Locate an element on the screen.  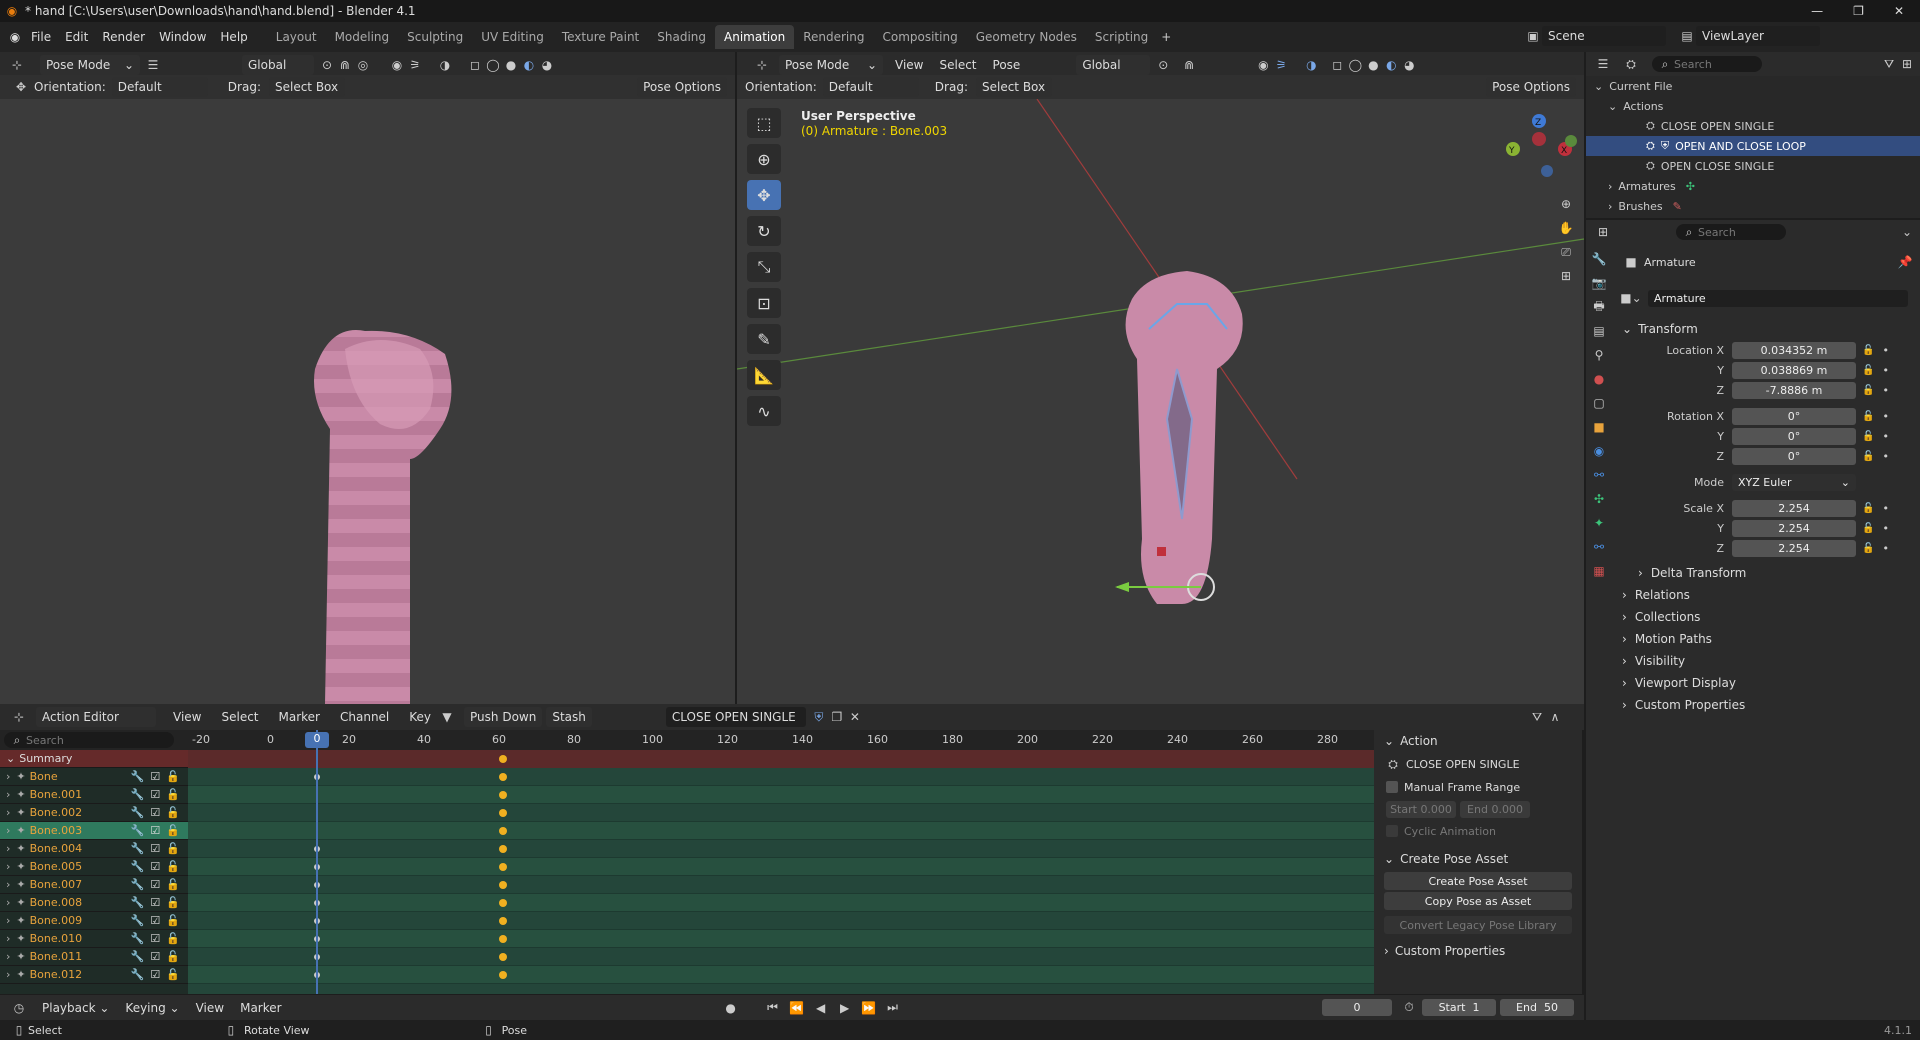
menu-file: File is located at coordinates (41, 37).